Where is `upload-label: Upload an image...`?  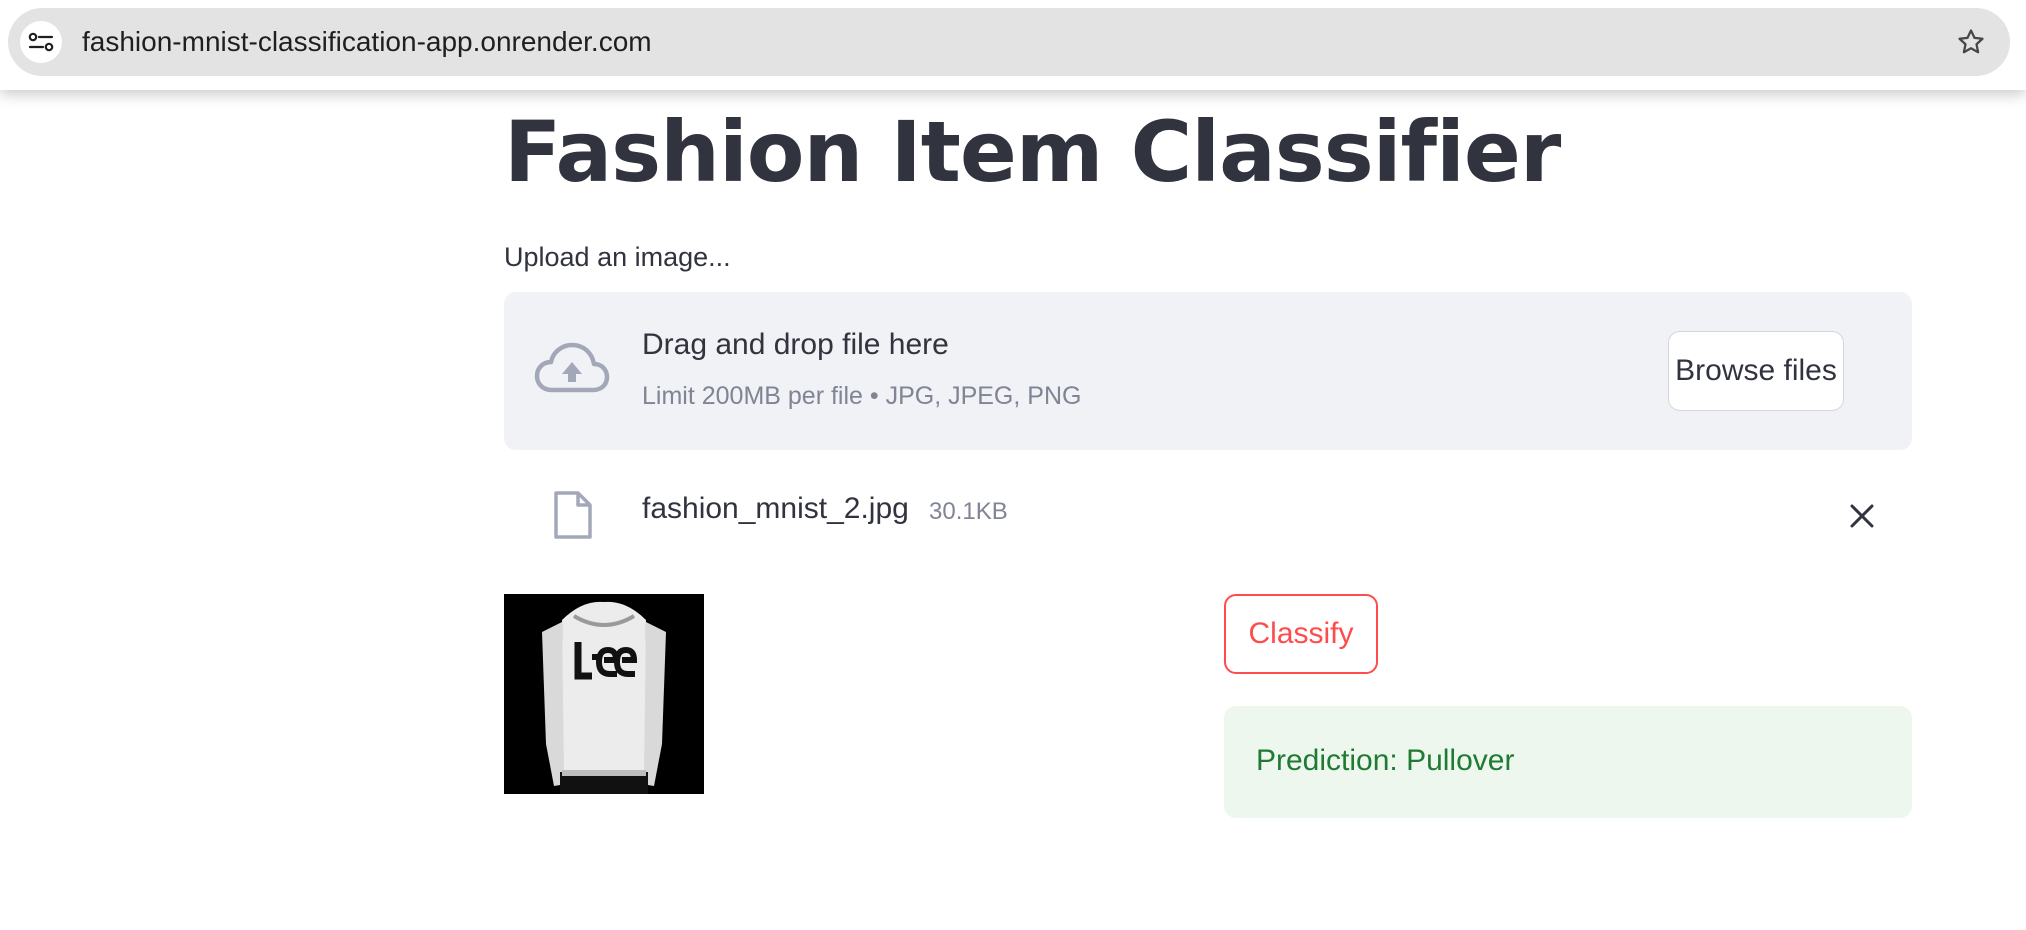
upload-label: Upload an image... is located at coordinates (617, 257).